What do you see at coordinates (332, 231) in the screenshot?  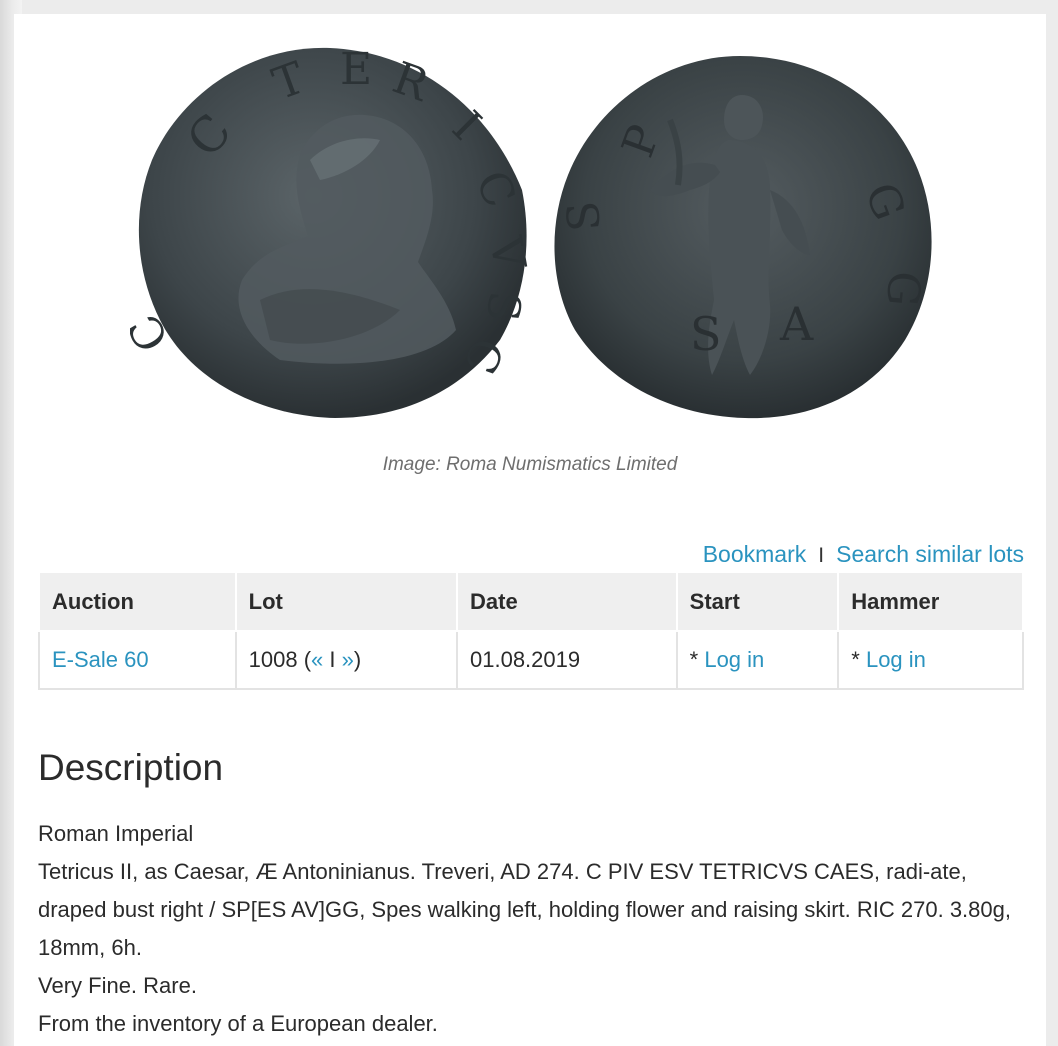 I see `coin-obverse-icon: C T E R I C V S C C` at bounding box center [332, 231].